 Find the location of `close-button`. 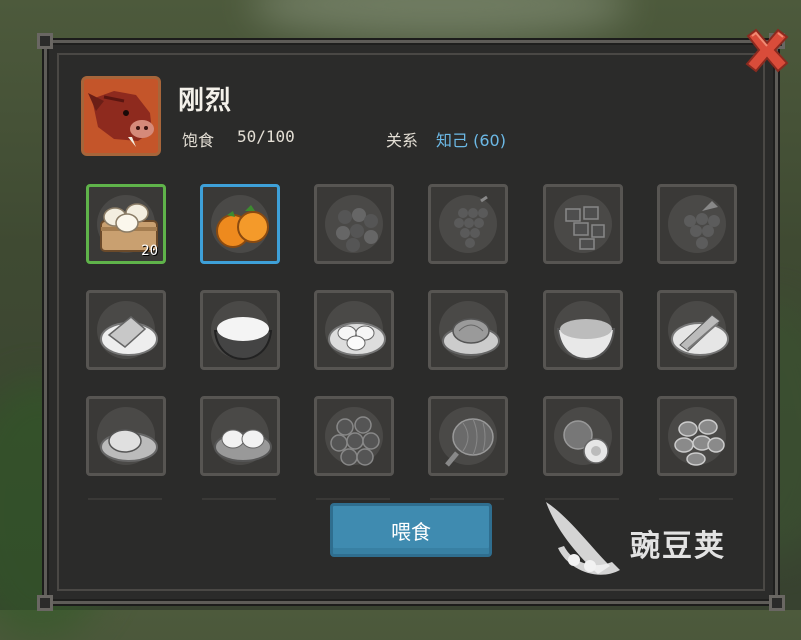

close-button is located at coordinates (767, 51).